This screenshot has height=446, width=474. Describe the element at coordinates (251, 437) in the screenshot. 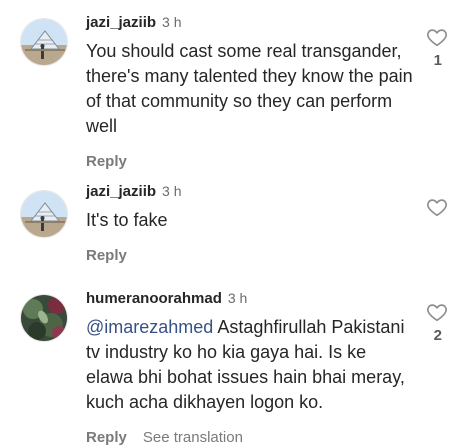

I see `comment-actions: Reply See translation` at that location.